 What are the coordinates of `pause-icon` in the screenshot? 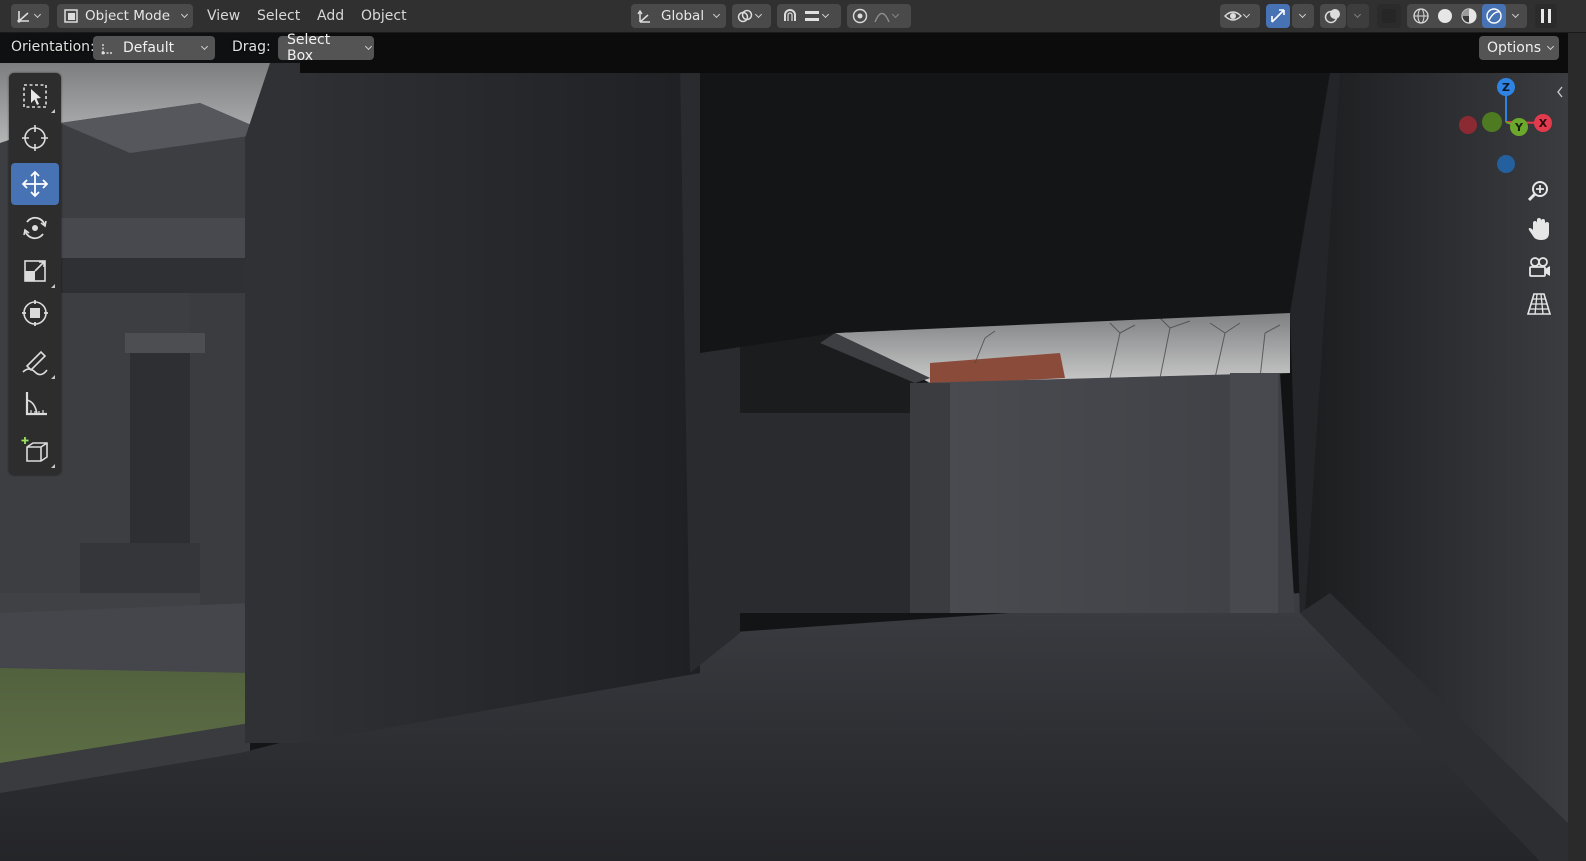 It's located at (1546, 16).